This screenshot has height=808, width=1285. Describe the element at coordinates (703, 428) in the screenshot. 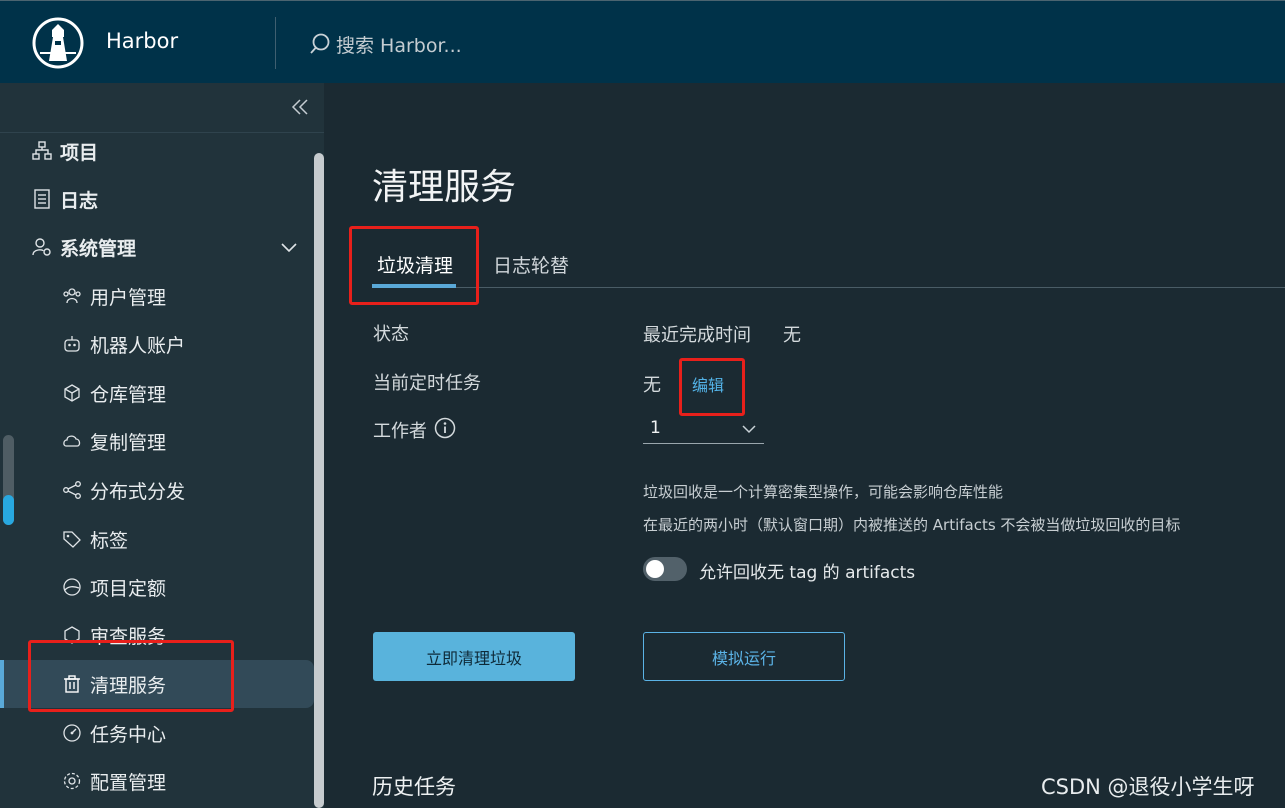

I see `workers-select: 1` at that location.